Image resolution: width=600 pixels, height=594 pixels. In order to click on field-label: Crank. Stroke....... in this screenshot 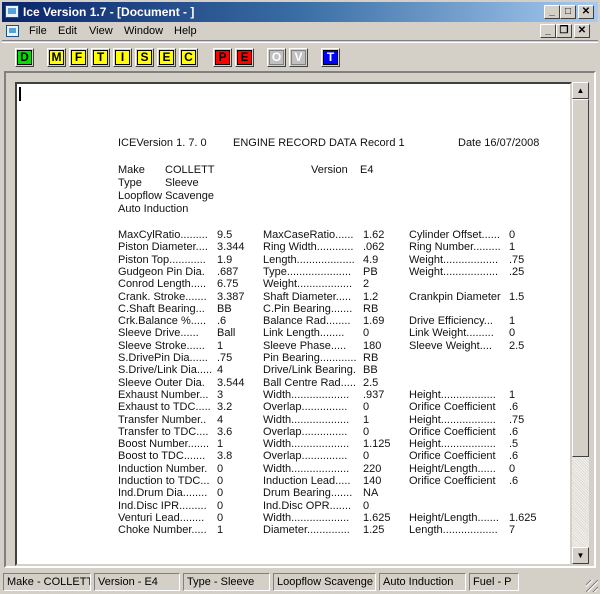, I will do `click(162, 297)`.